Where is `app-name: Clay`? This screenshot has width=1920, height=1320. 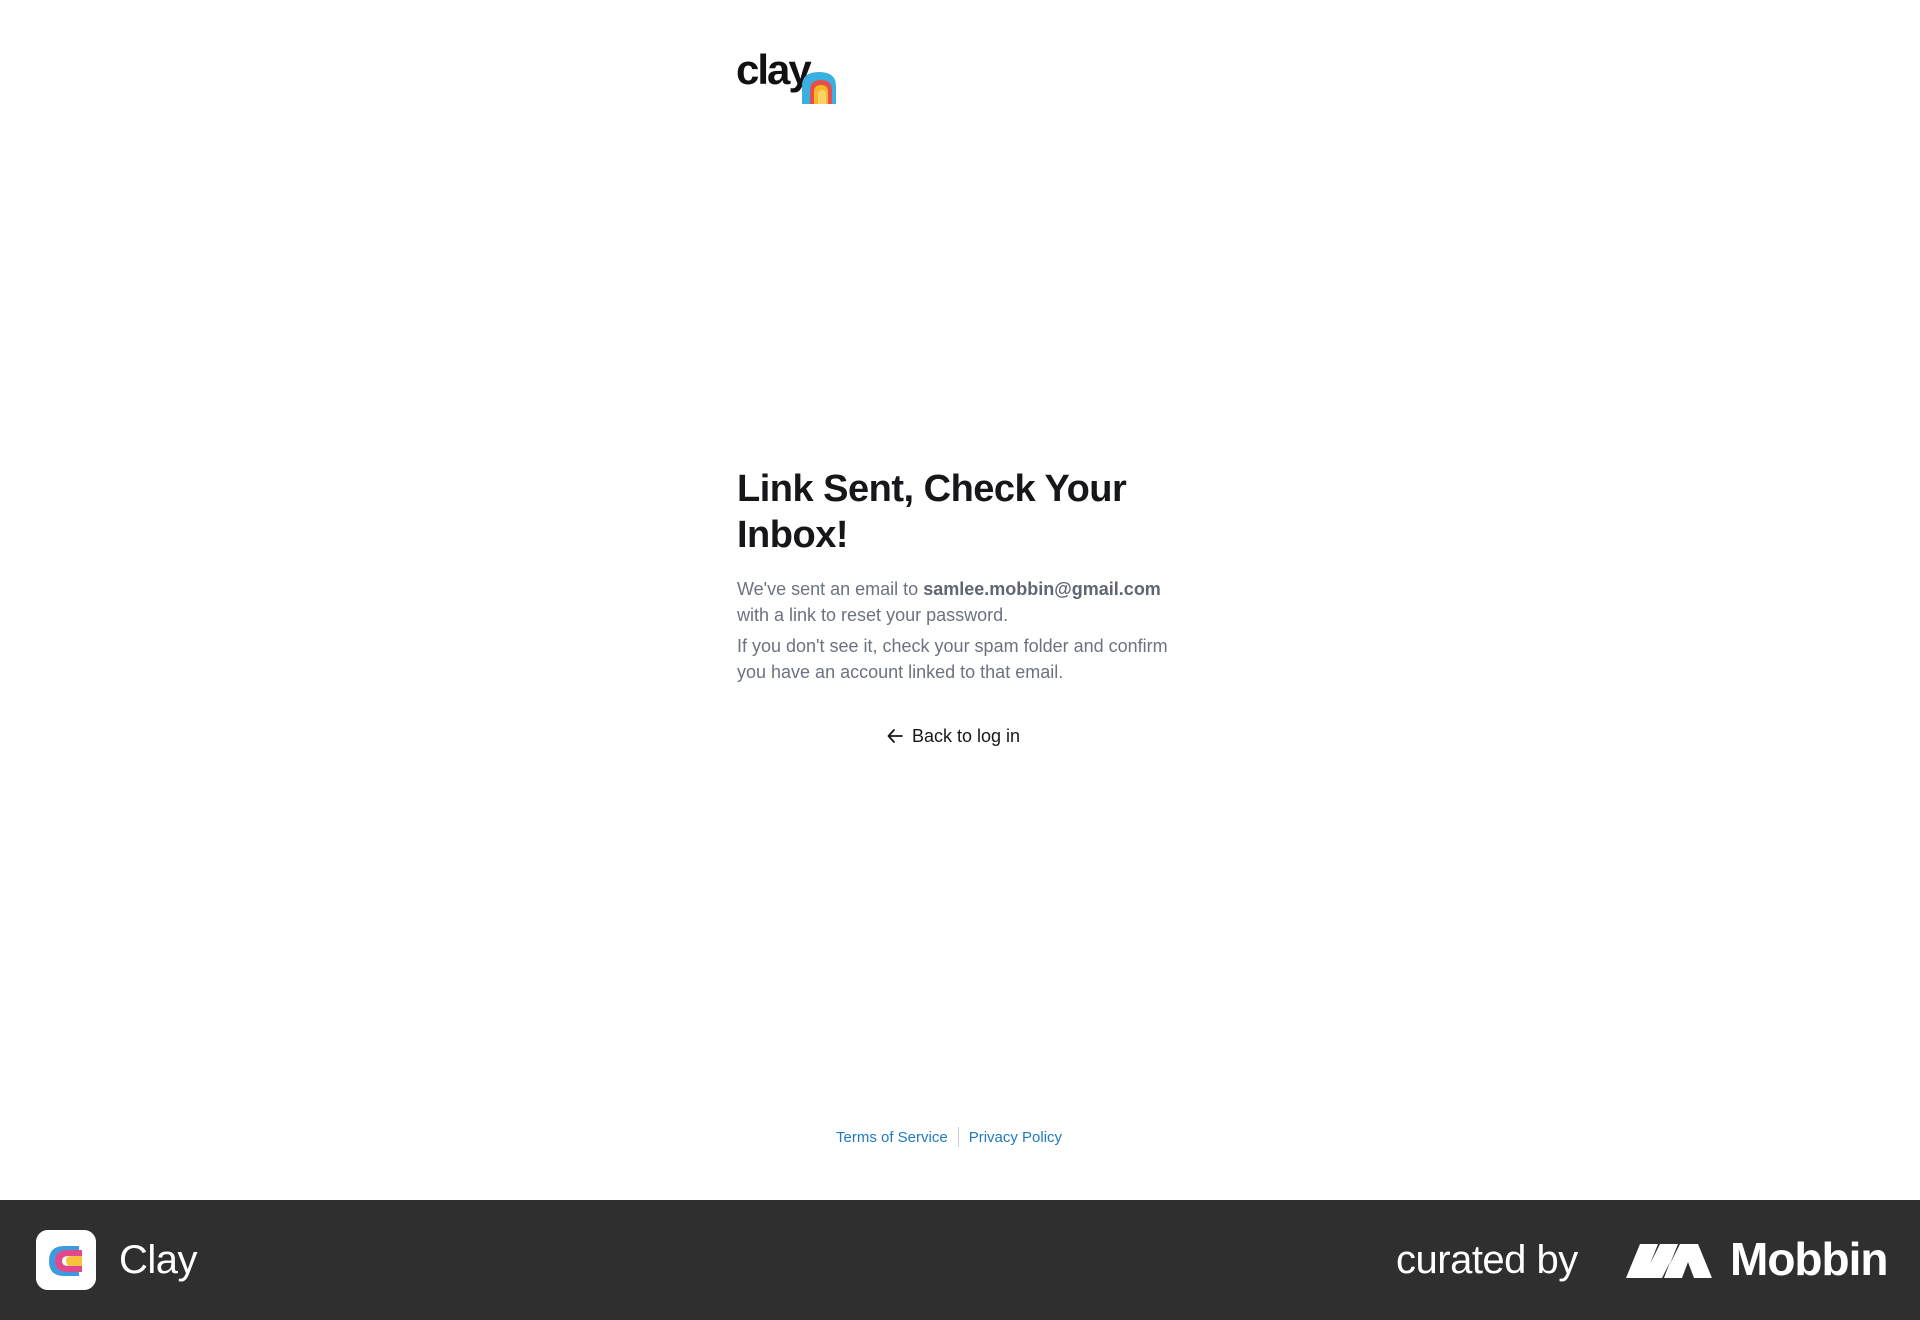
app-name: Clay is located at coordinates (158, 1260).